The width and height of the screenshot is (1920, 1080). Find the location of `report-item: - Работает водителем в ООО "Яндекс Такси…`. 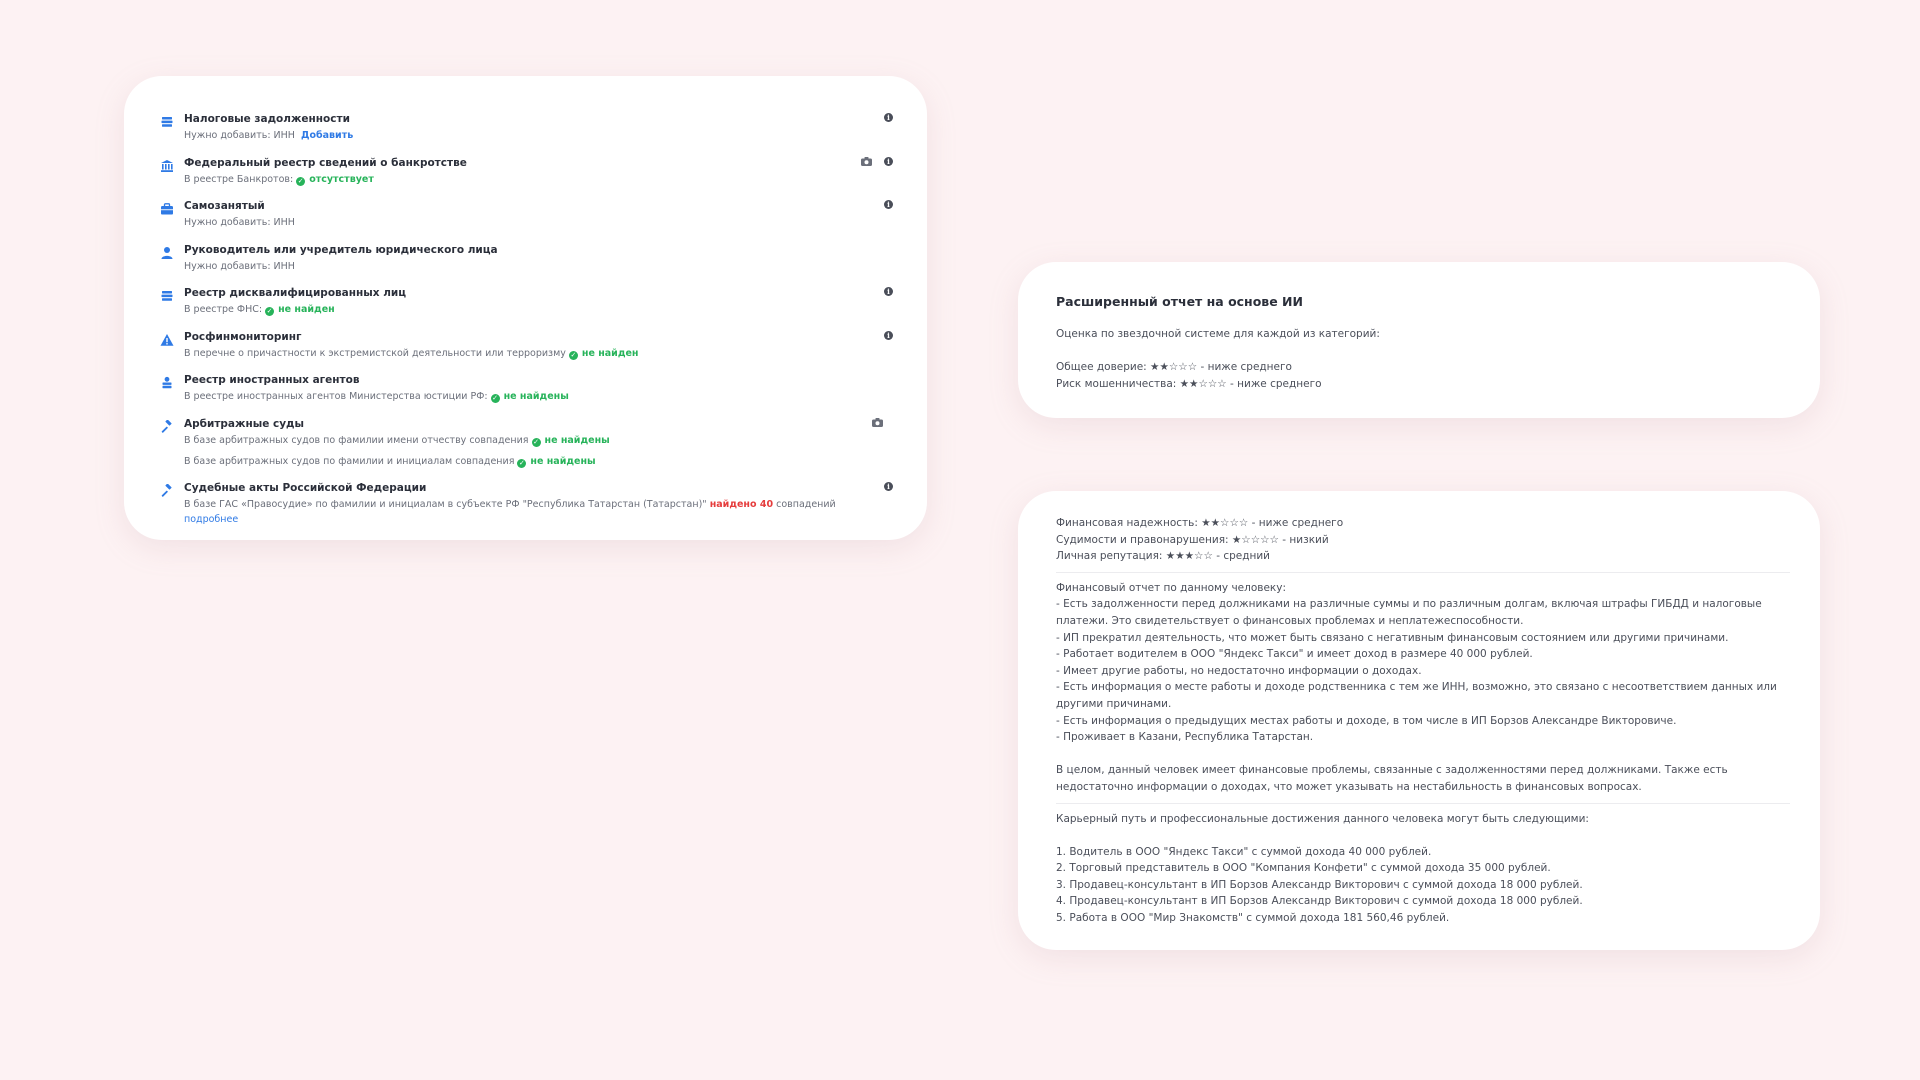

report-item: - Работает водителем в ООО "Яндекс Такси… is located at coordinates (1294, 654).